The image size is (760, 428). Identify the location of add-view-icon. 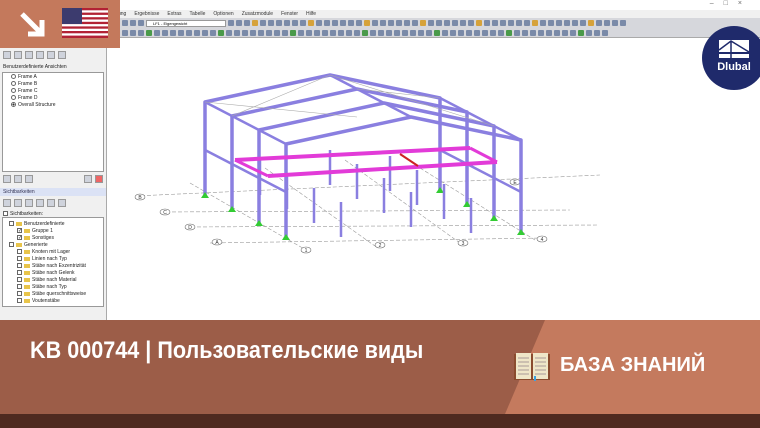
(7, 179).